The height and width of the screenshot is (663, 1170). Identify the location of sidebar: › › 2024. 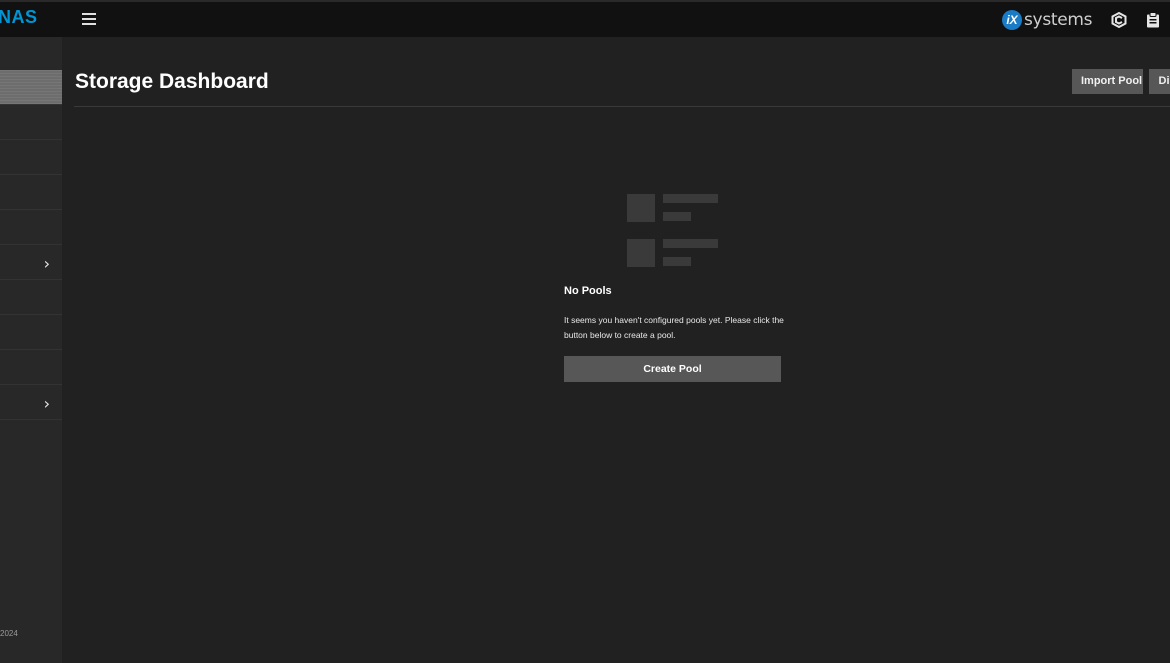
(31, 350).